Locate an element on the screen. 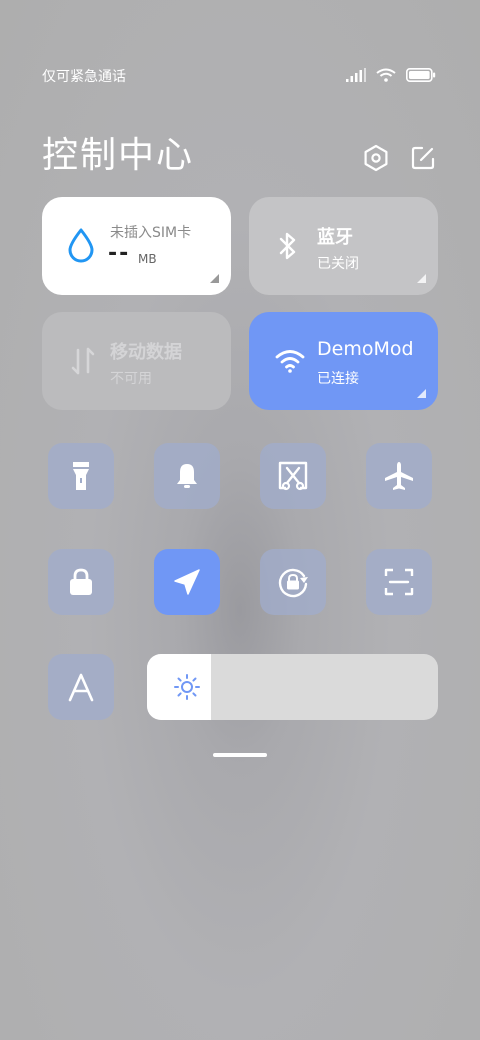 The height and width of the screenshot is (1040, 480). rotation-lock-icon is located at coordinates (293, 583).